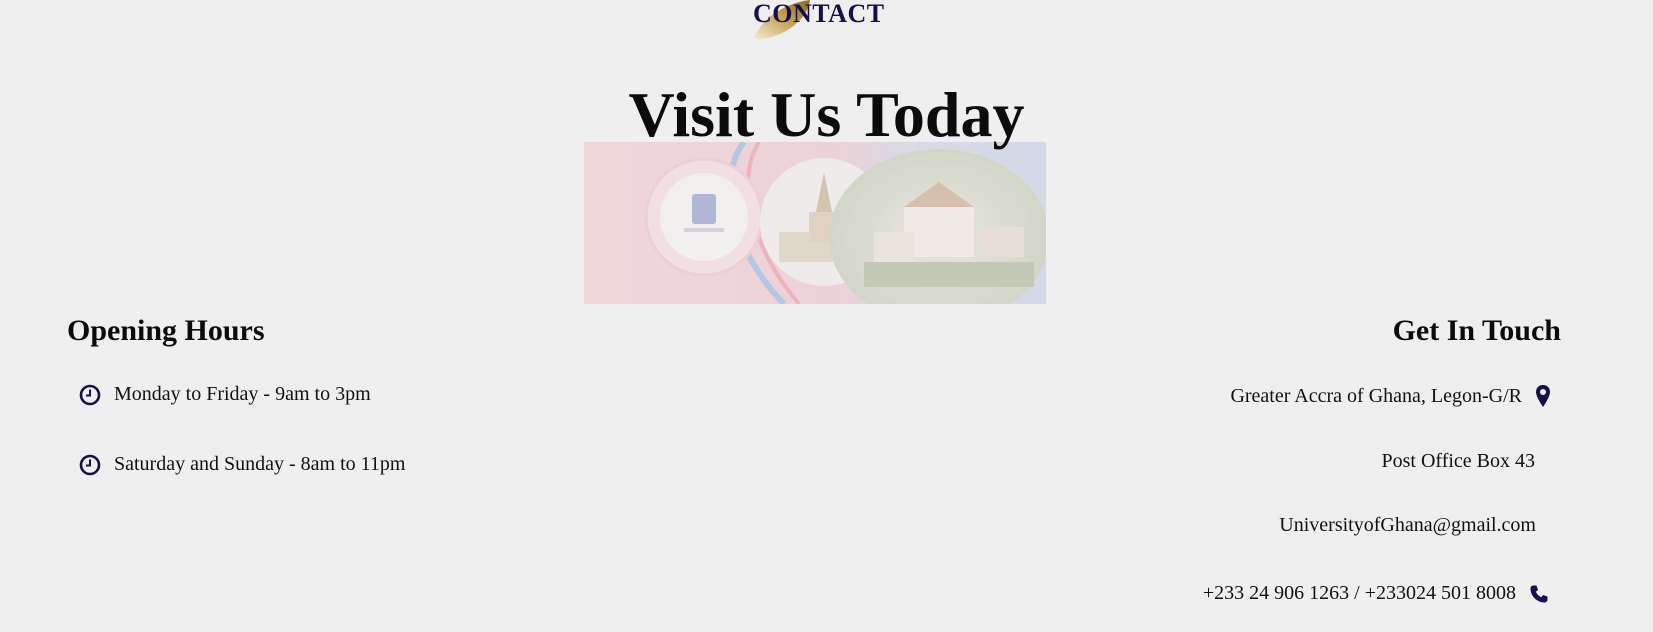  What do you see at coordinates (819, 14) in the screenshot?
I see `section-label: CONTACT` at bounding box center [819, 14].